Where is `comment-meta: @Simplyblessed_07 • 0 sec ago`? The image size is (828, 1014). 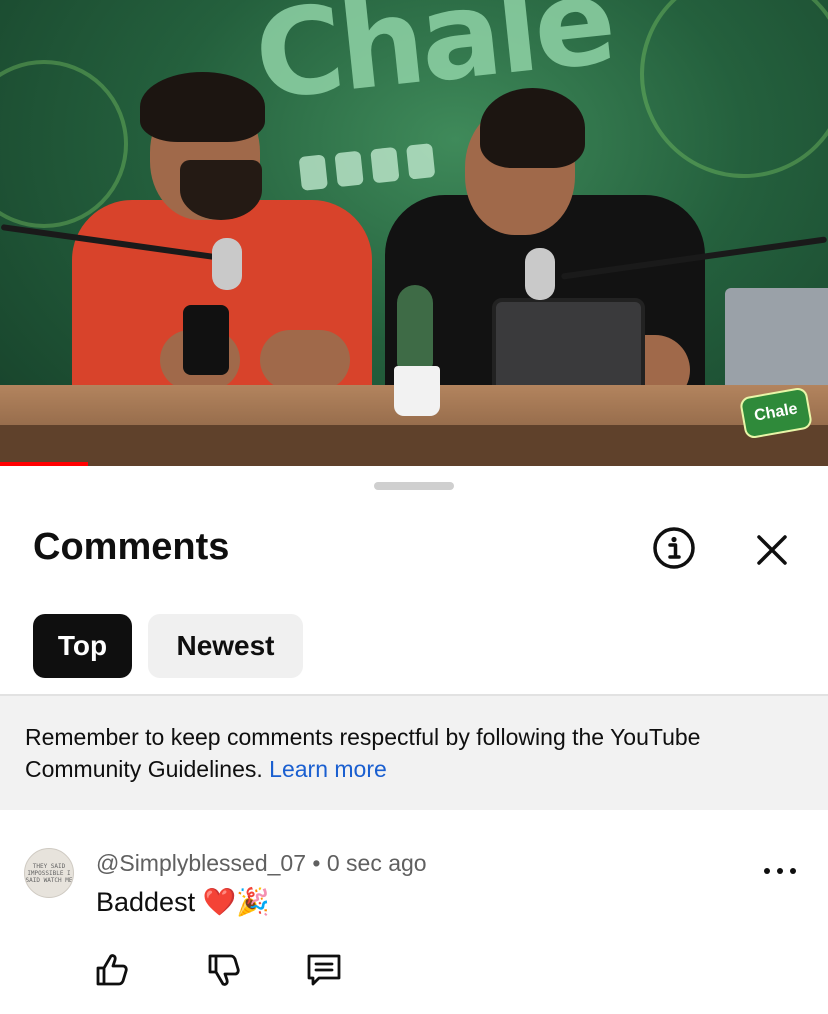 comment-meta: @Simplyblessed_07 • 0 sec ago is located at coordinates (261, 863).